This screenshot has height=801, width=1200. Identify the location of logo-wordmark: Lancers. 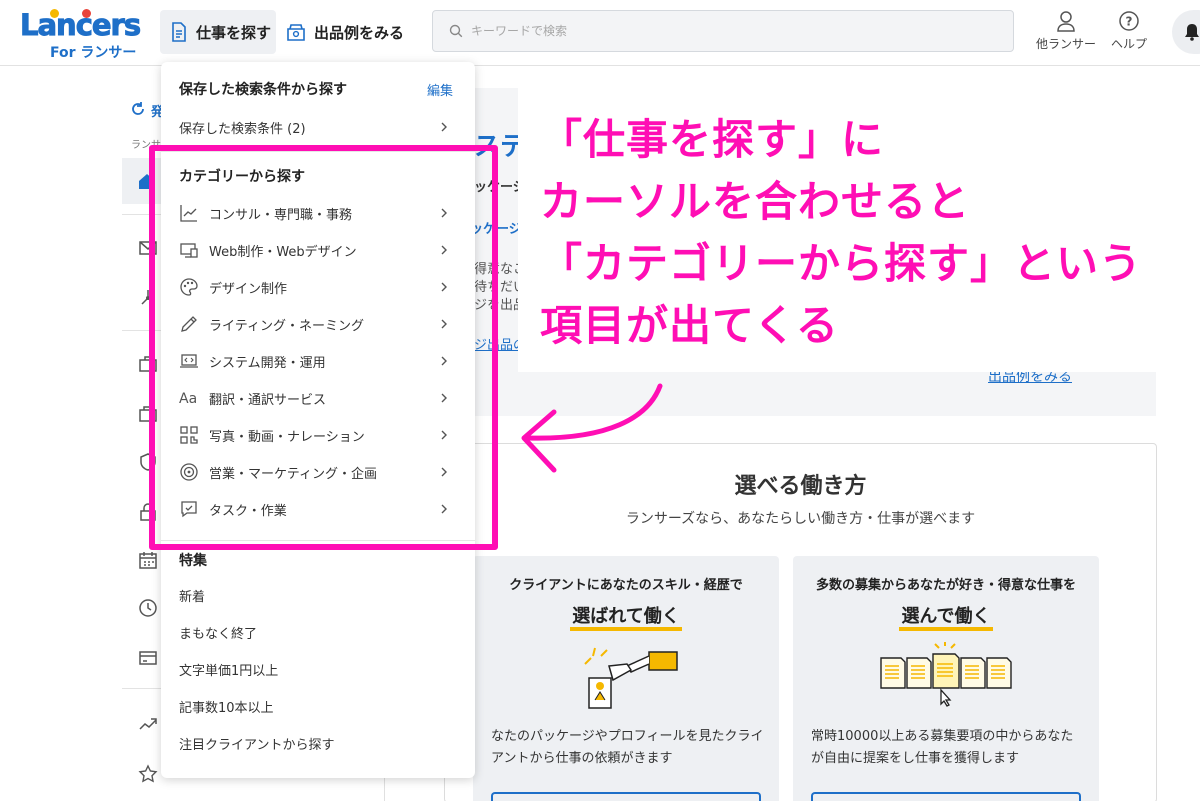
(80, 25).